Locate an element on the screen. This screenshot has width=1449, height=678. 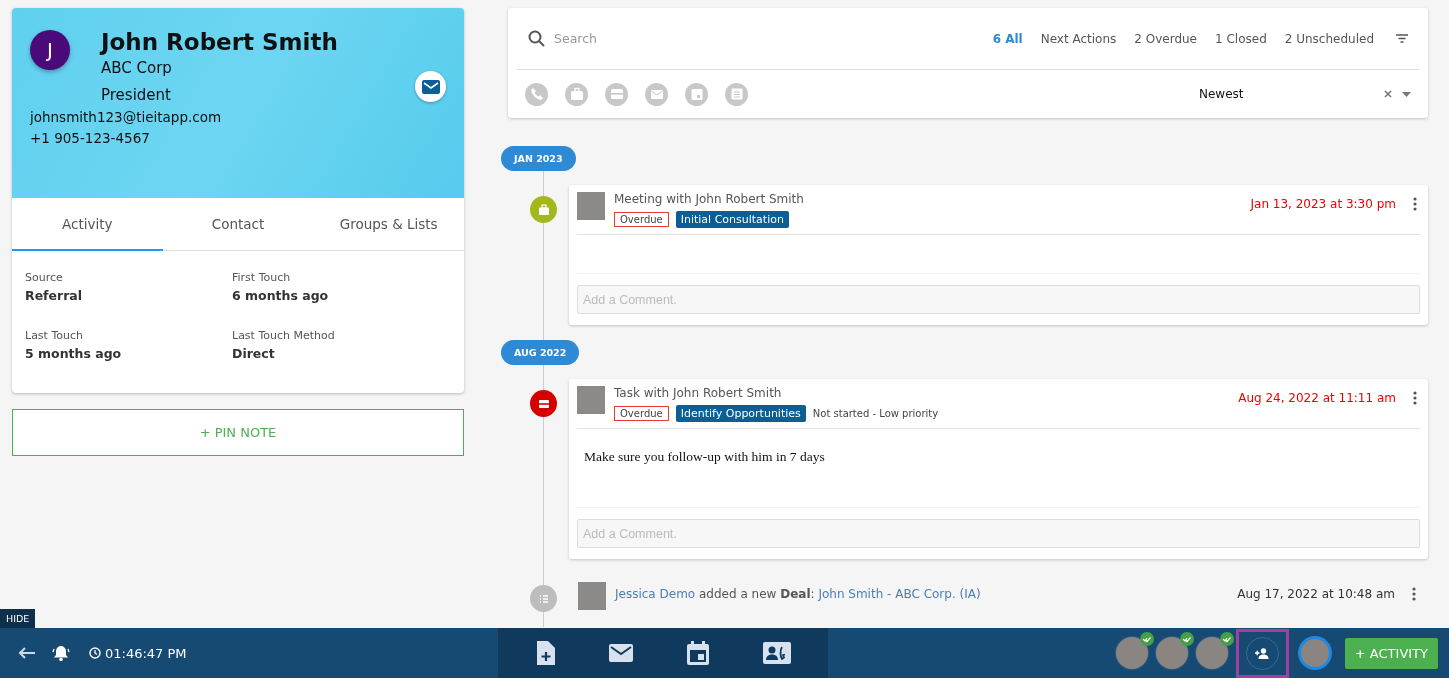
clear-icon is located at coordinates (1388, 94).